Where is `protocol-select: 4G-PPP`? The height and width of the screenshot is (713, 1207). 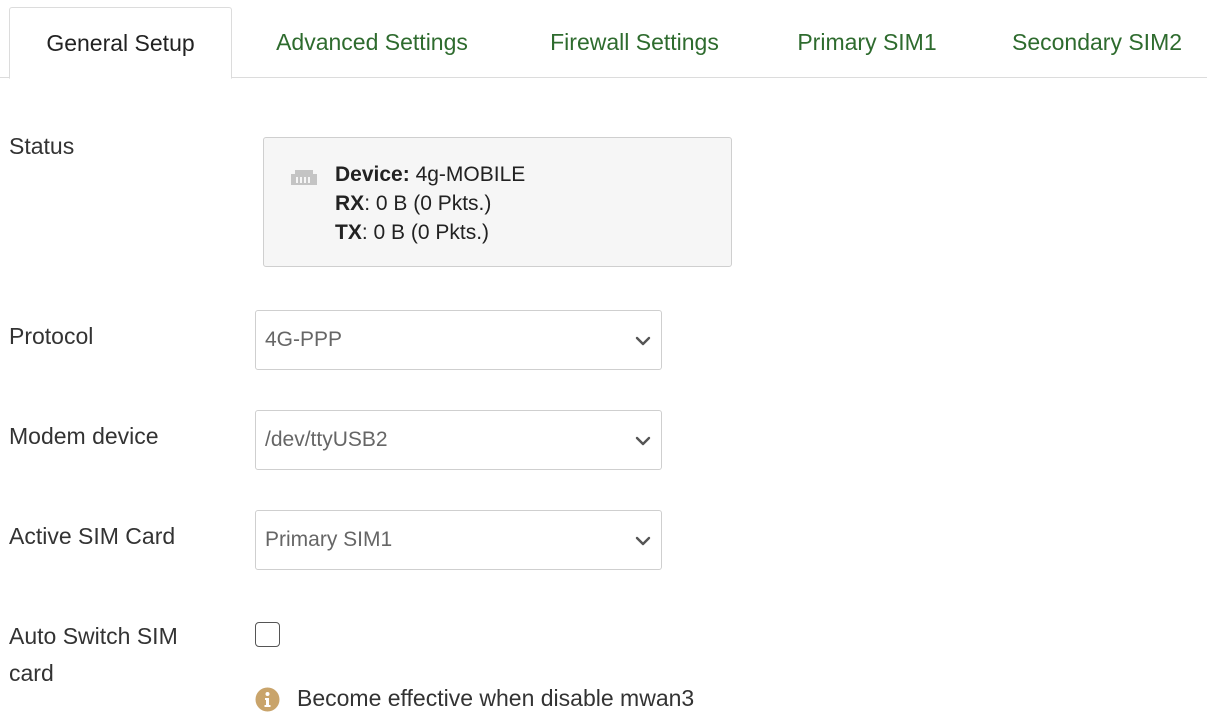
protocol-select: 4G-PPP is located at coordinates (458, 340).